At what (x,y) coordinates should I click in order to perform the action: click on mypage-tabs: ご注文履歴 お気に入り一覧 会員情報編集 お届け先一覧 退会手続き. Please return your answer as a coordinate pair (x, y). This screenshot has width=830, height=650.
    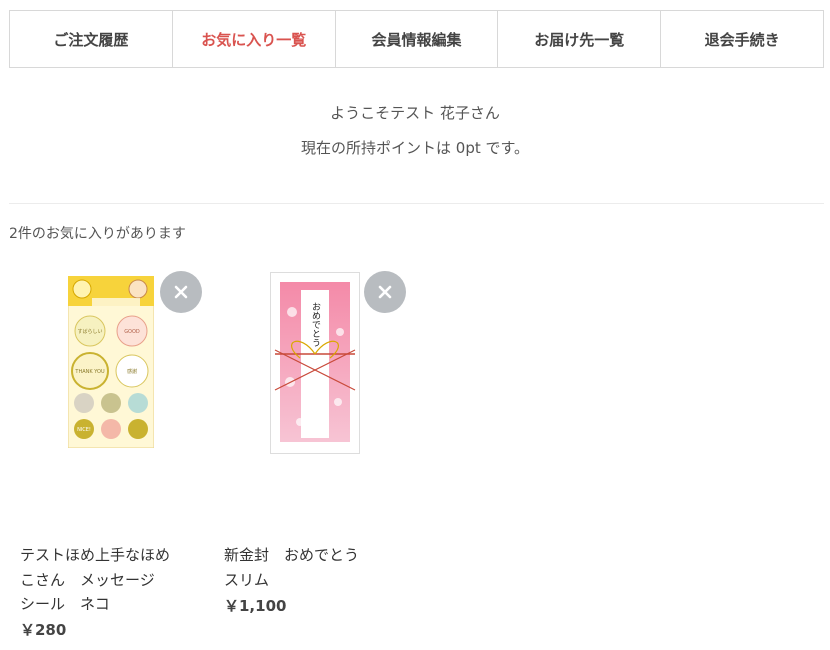
    Looking at the image, I should click on (416, 39).